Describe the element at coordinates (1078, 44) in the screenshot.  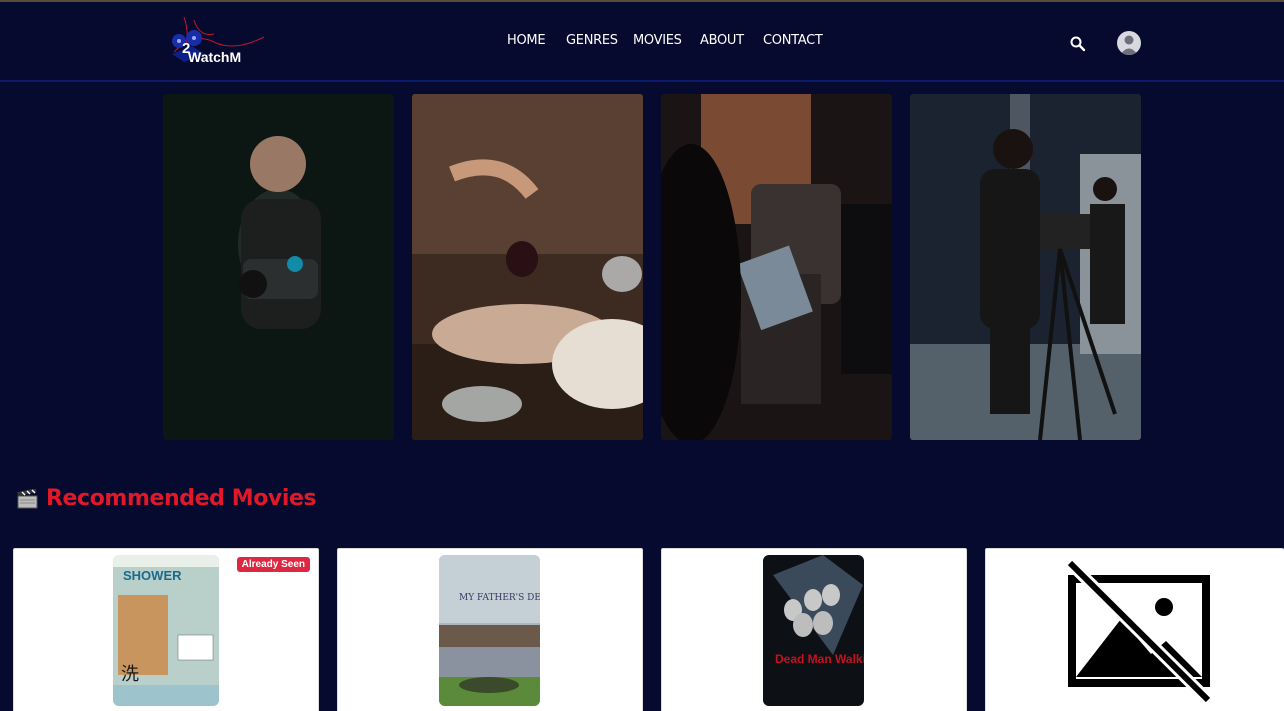
I see `search-icon` at that location.